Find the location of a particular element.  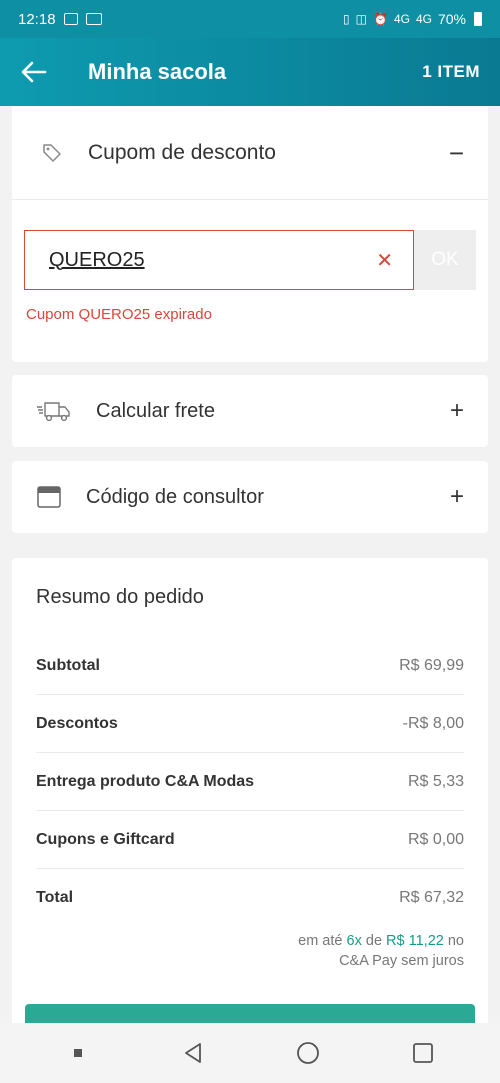

nav-menu-icon is located at coordinates (78, 1053).